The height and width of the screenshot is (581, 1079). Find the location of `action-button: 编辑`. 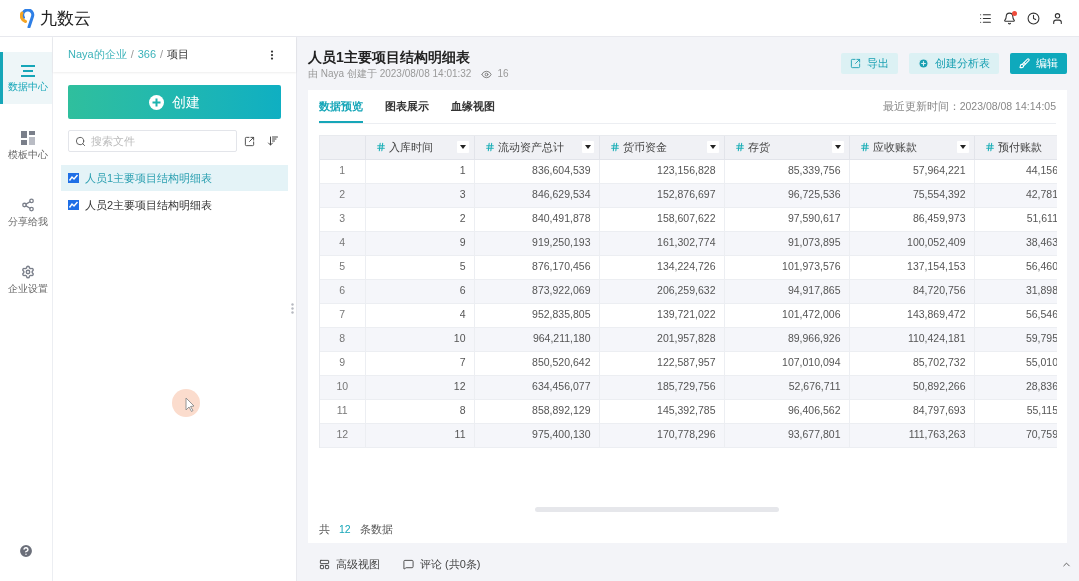

action-button: 编辑 is located at coordinates (1038, 63).